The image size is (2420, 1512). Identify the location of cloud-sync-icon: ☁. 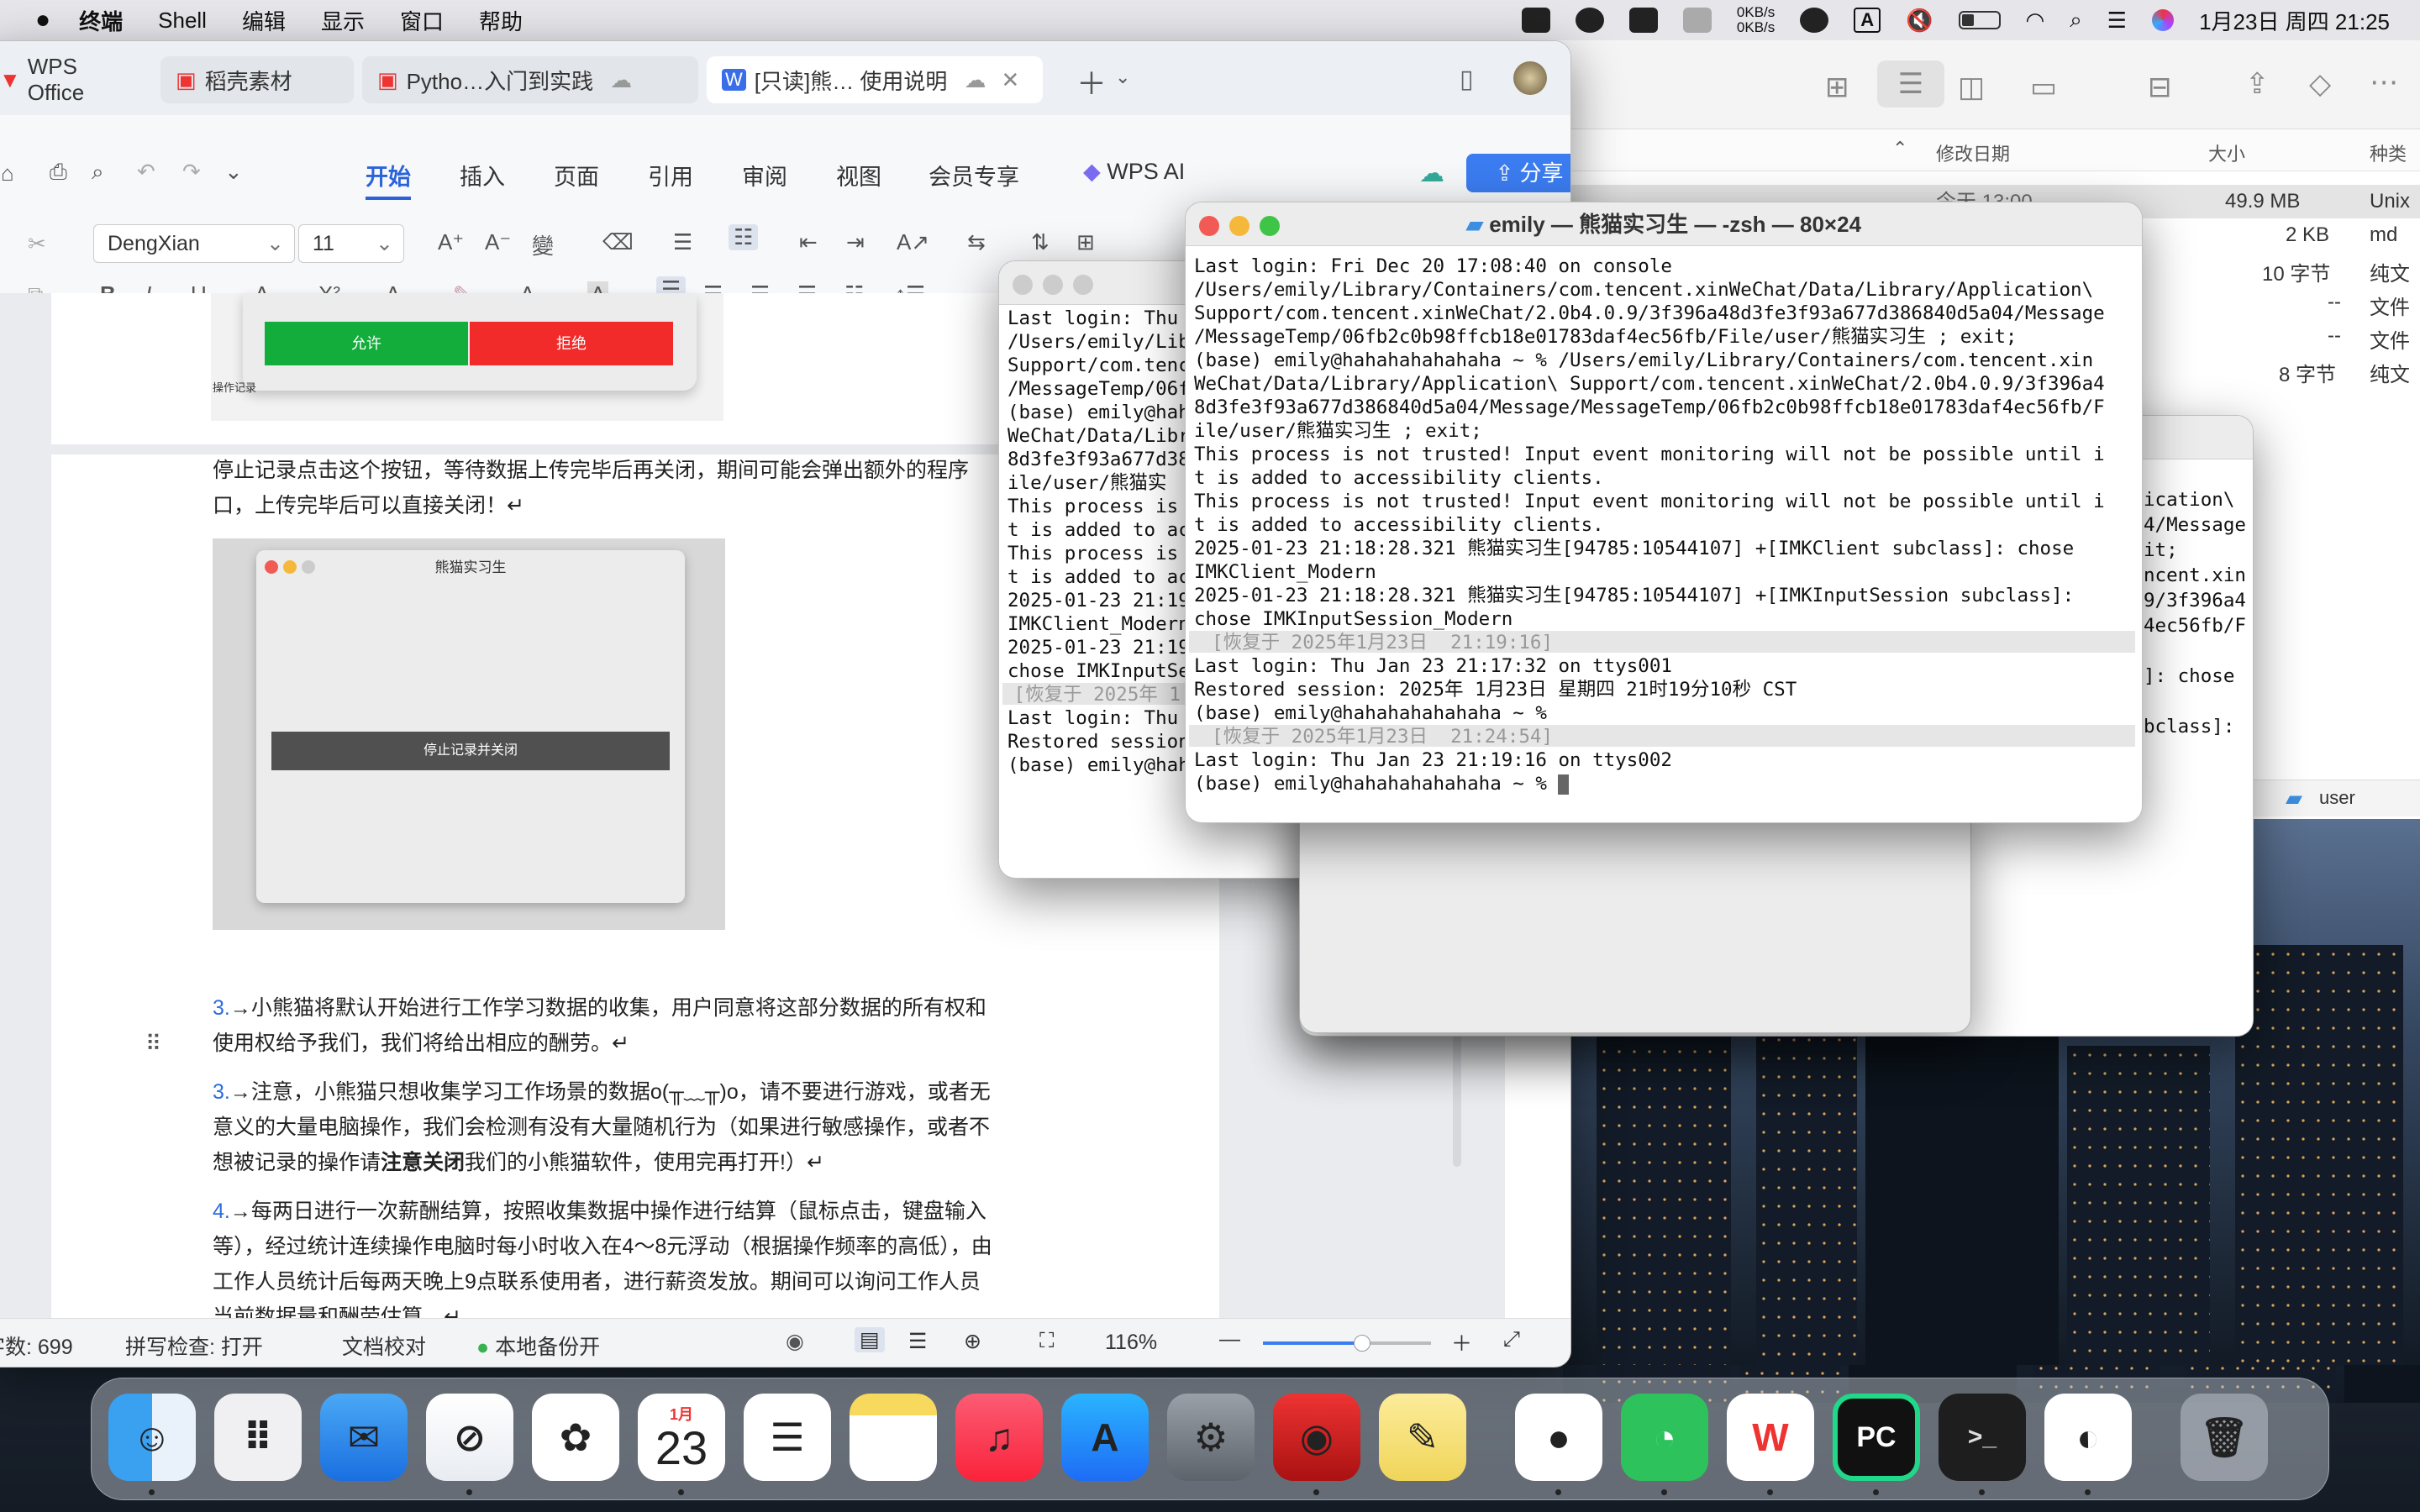
(1432, 173).